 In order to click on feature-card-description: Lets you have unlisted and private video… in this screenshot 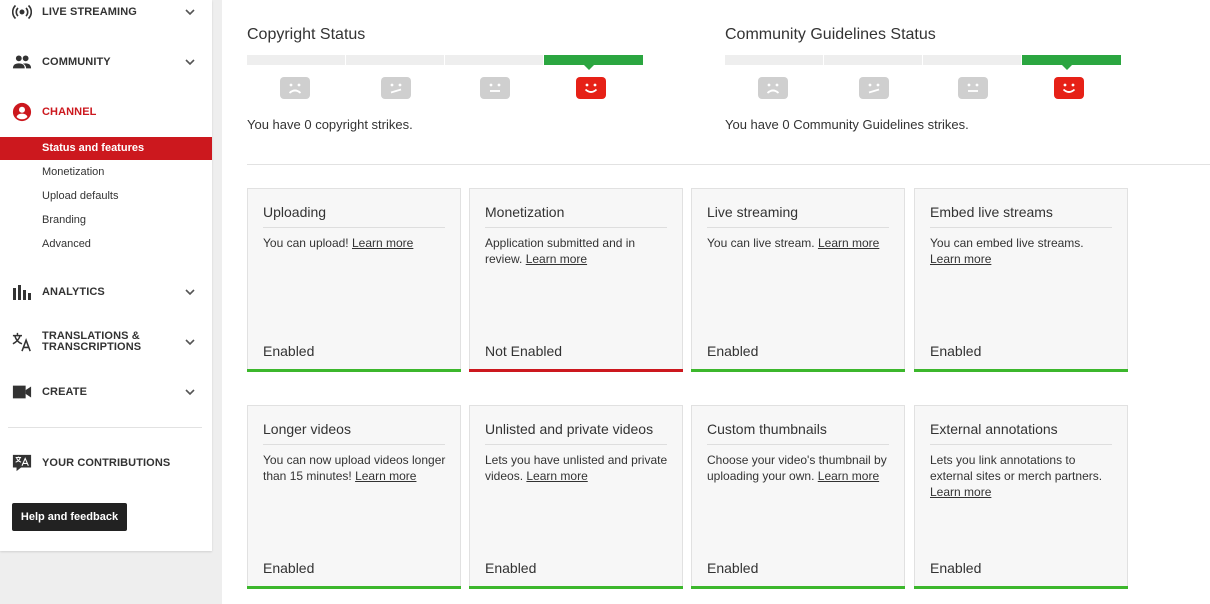, I will do `click(578, 468)`.